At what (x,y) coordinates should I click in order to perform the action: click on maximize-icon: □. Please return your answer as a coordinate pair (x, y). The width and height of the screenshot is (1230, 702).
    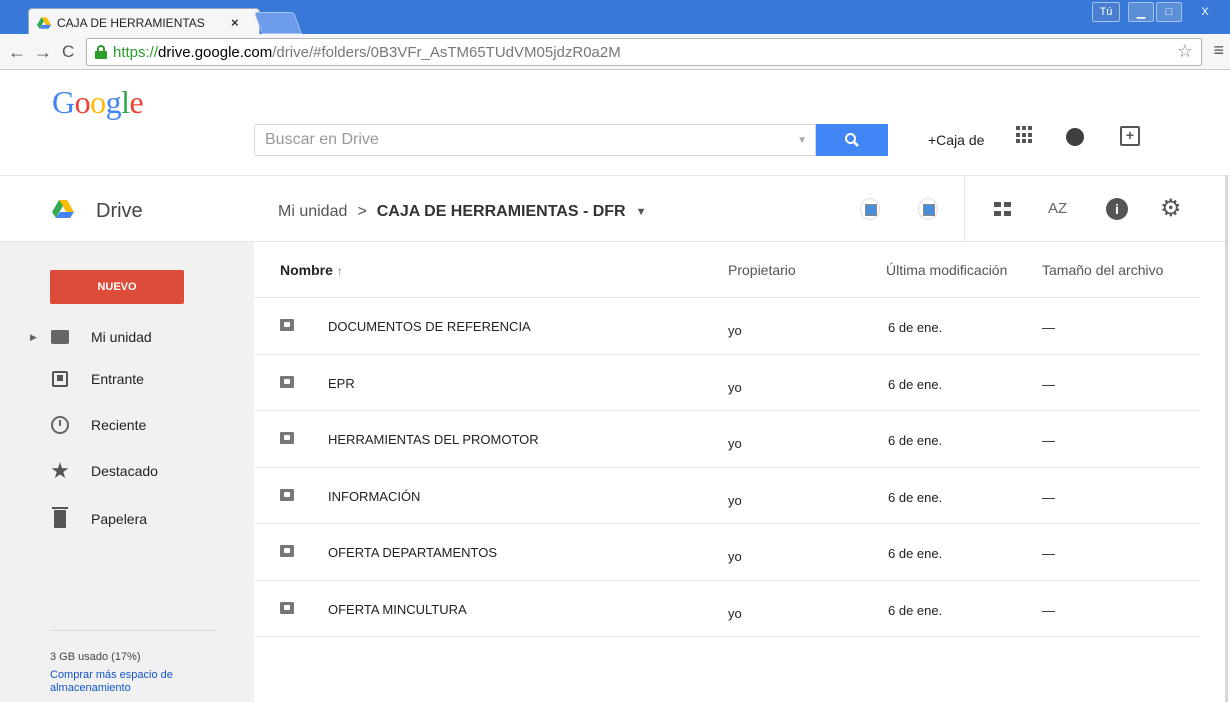
    Looking at the image, I should click on (1169, 12).